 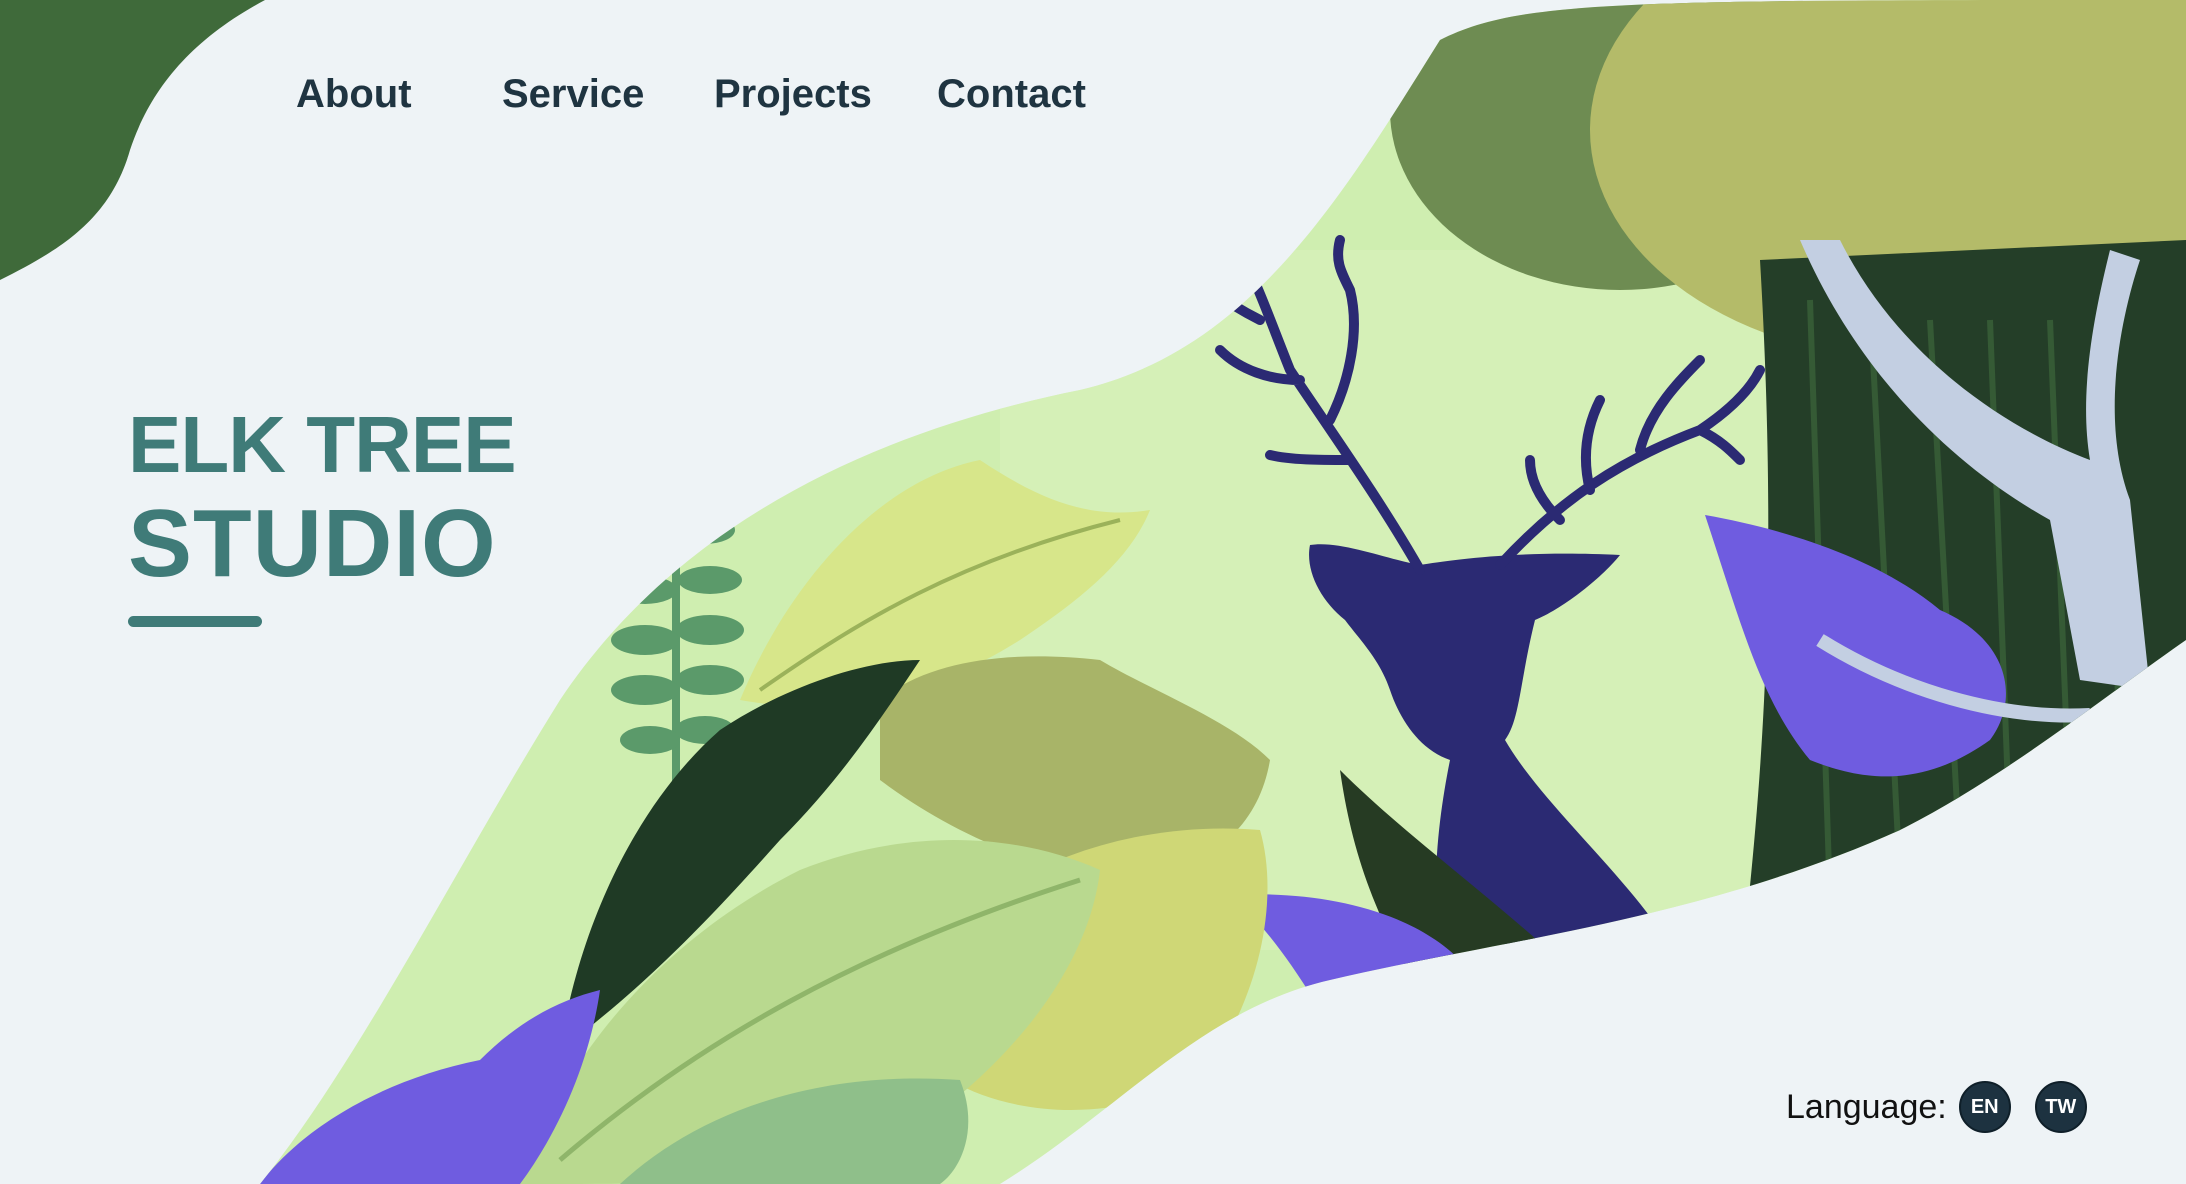 I want to click on language-switcher: Language: EN TW, so click(x=1936, y=1107).